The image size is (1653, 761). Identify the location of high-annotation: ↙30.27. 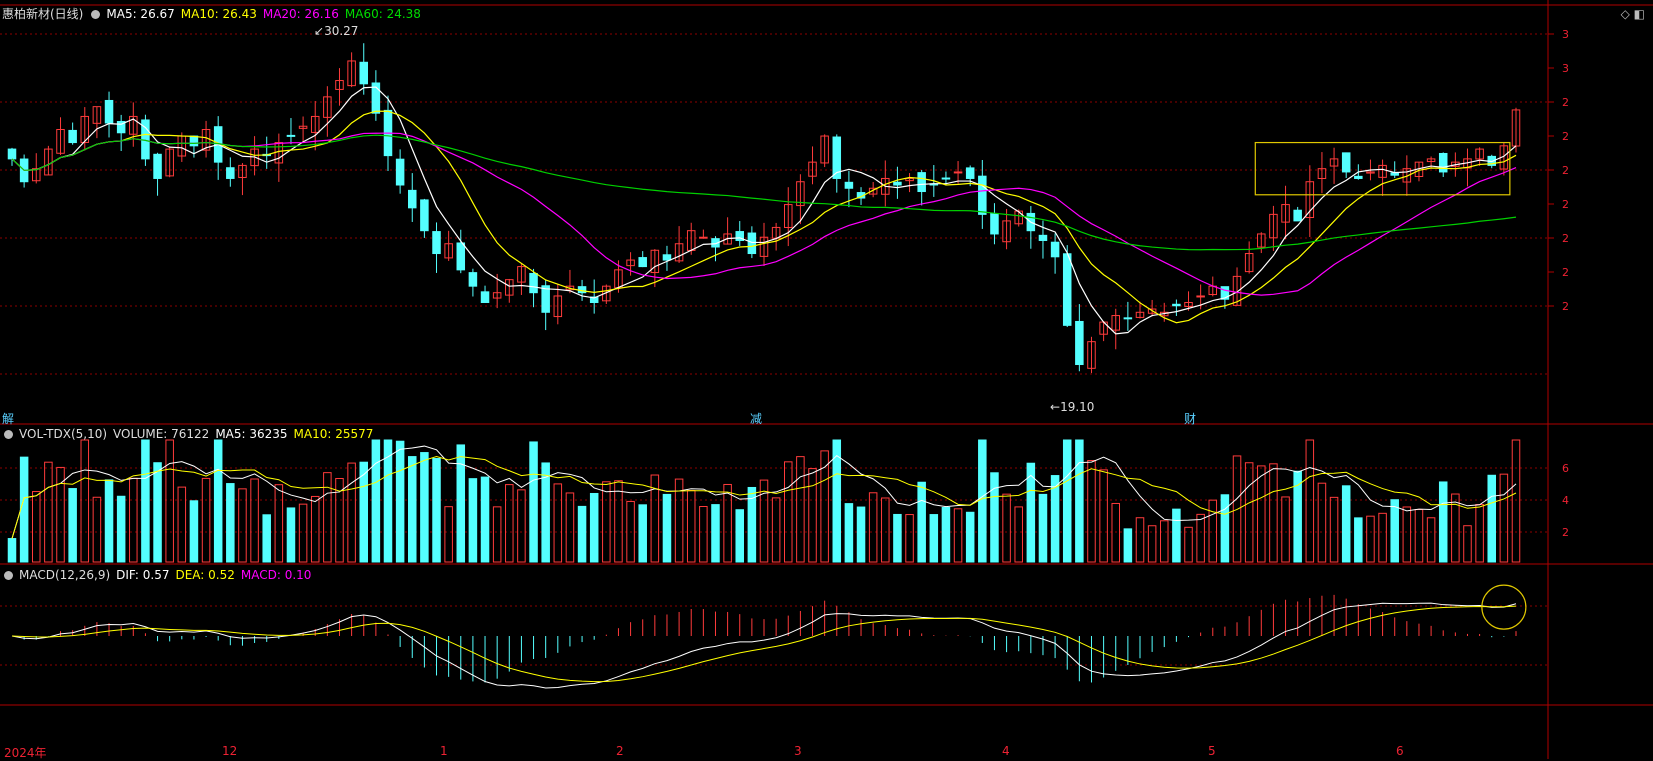
(336, 31).